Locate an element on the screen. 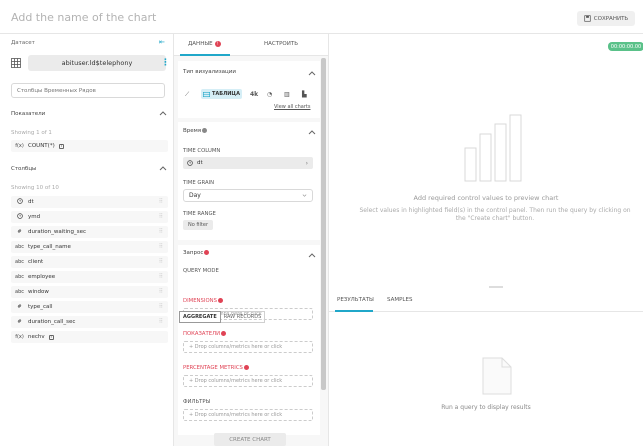 The width and height of the screenshot is (643, 446). column-name: duration_call_sec is located at coordinates (52, 322).